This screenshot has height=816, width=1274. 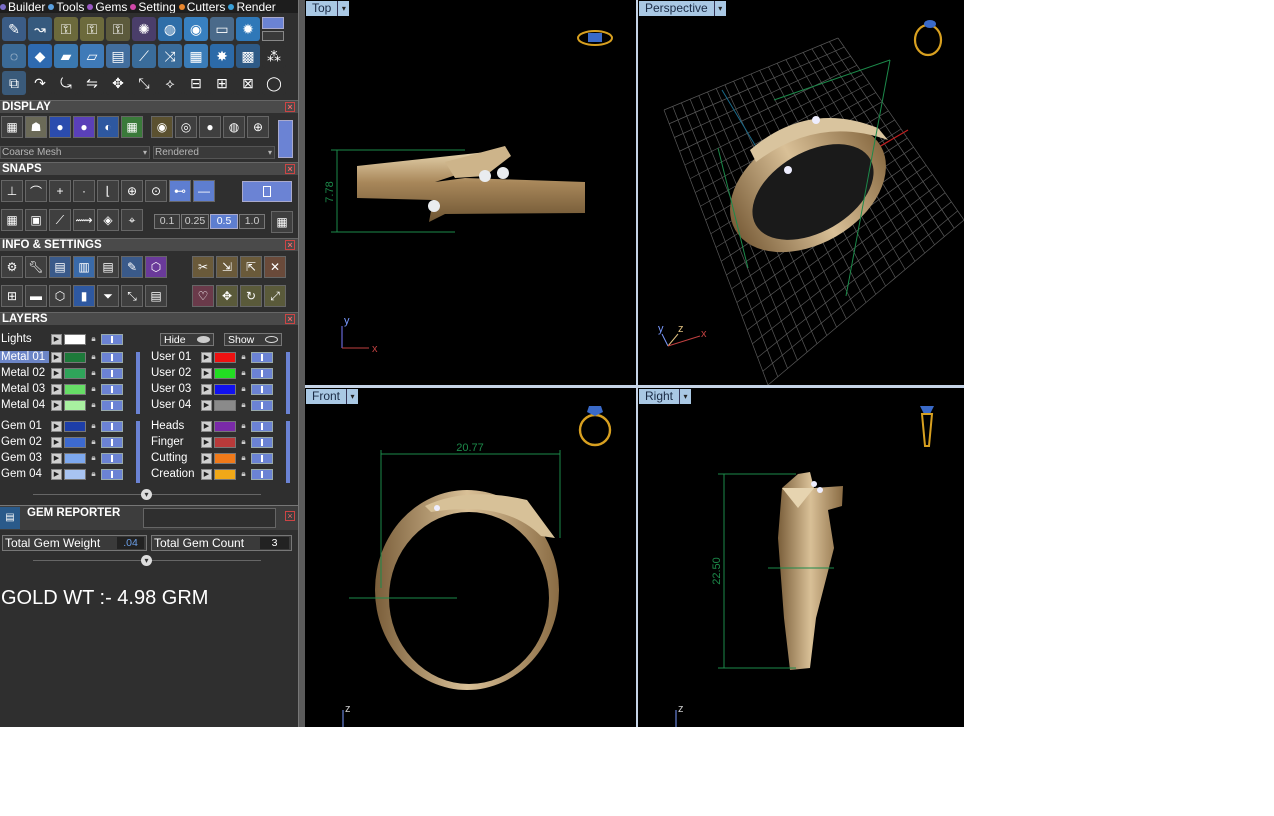 What do you see at coordinates (201, 6) in the screenshot?
I see `menu-cutters: Cutters` at bounding box center [201, 6].